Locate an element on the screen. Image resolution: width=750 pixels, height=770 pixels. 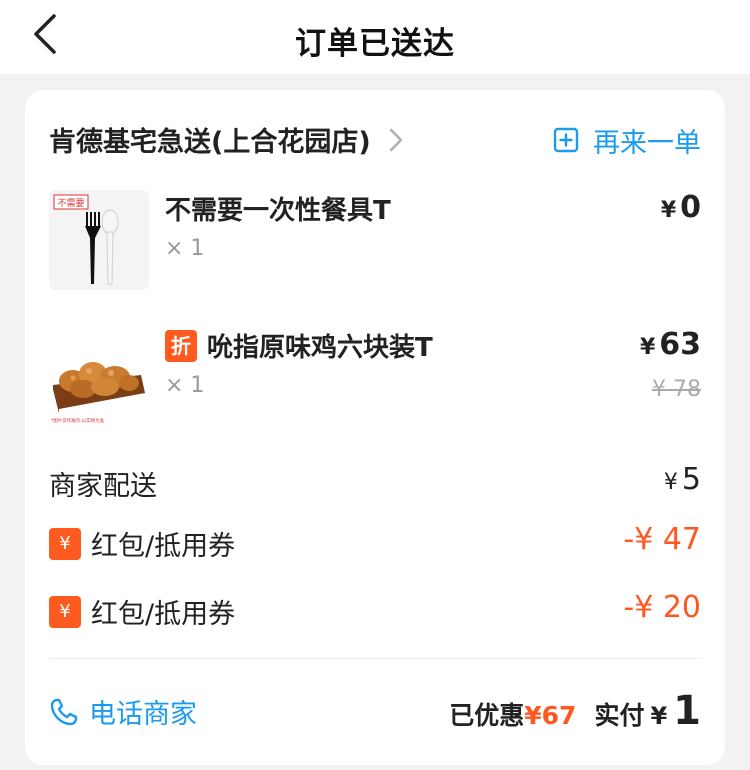
divider is located at coordinates (375, 658).